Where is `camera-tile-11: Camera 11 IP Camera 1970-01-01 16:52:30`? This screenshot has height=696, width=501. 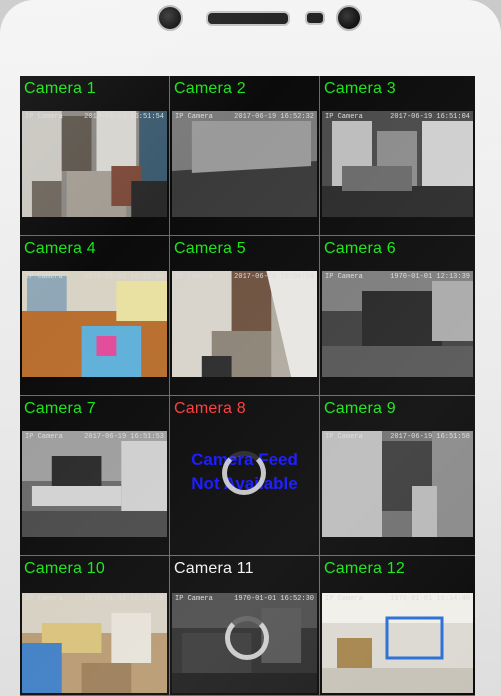
camera-tile-11: Camera 11 IP Camera 1970-01-01 16:52:30 is located at coordinates (245, 626).